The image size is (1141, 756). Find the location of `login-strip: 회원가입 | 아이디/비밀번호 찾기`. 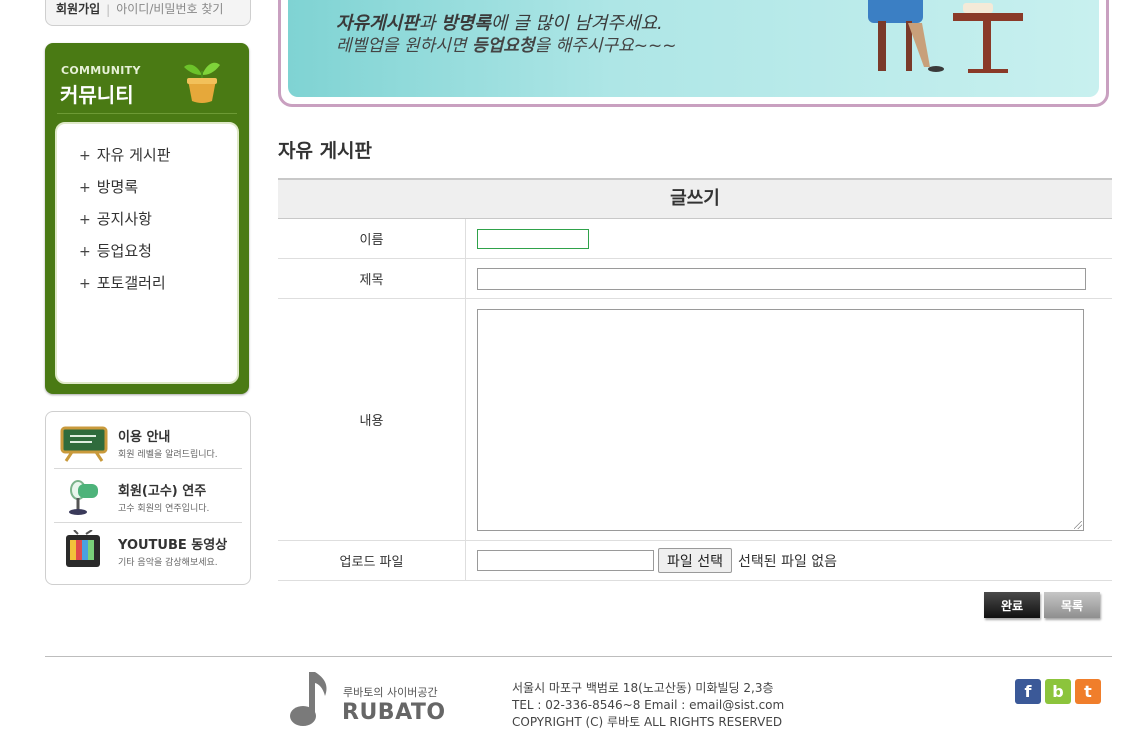

login-strip: 회원가입 | 아이디/비밀번호 찾기 is located at coordinates (148, 13).